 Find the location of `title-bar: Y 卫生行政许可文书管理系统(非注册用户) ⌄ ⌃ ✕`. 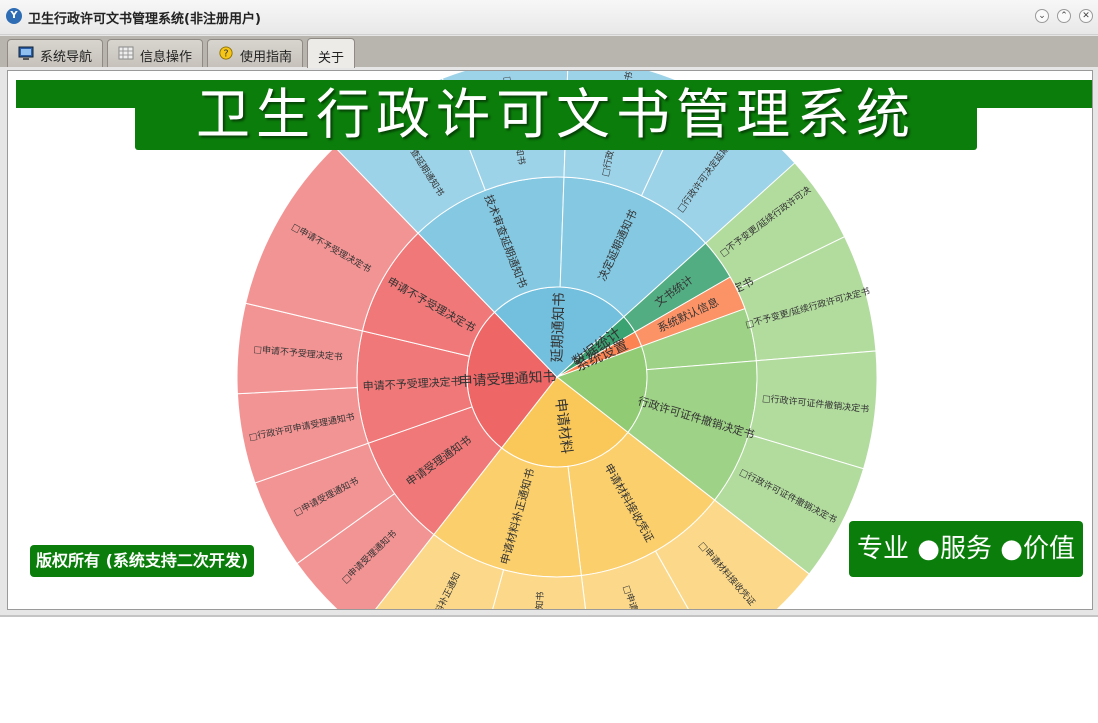

title-bar: Y 卫生行政许可文书管理系统(非注册用户) ⌄ ⌃ ✕ is located at coordinates (549, 17).